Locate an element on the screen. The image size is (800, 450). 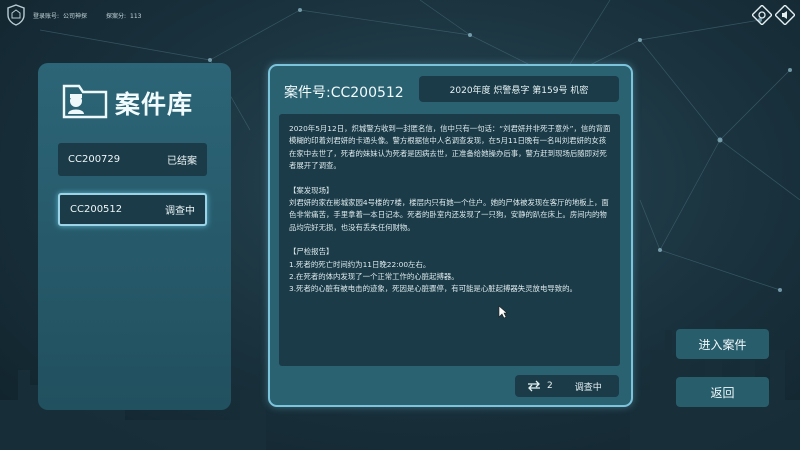
score-info: 探案分: 113 is located at coordinates (125, 15).